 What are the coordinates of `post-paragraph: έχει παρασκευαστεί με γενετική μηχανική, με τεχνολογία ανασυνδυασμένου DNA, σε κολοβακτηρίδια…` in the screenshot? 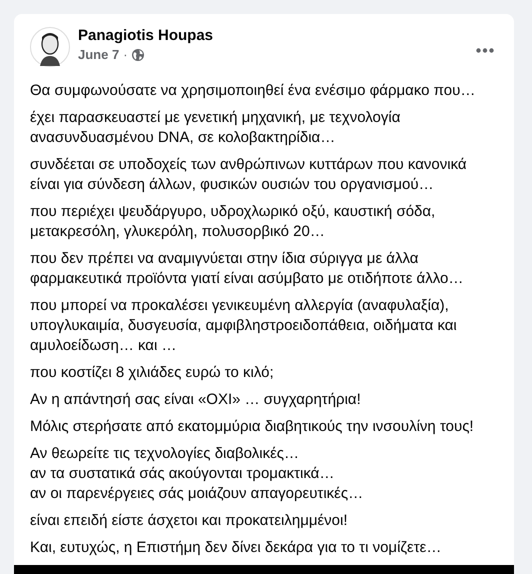 It's located at (216, 128).